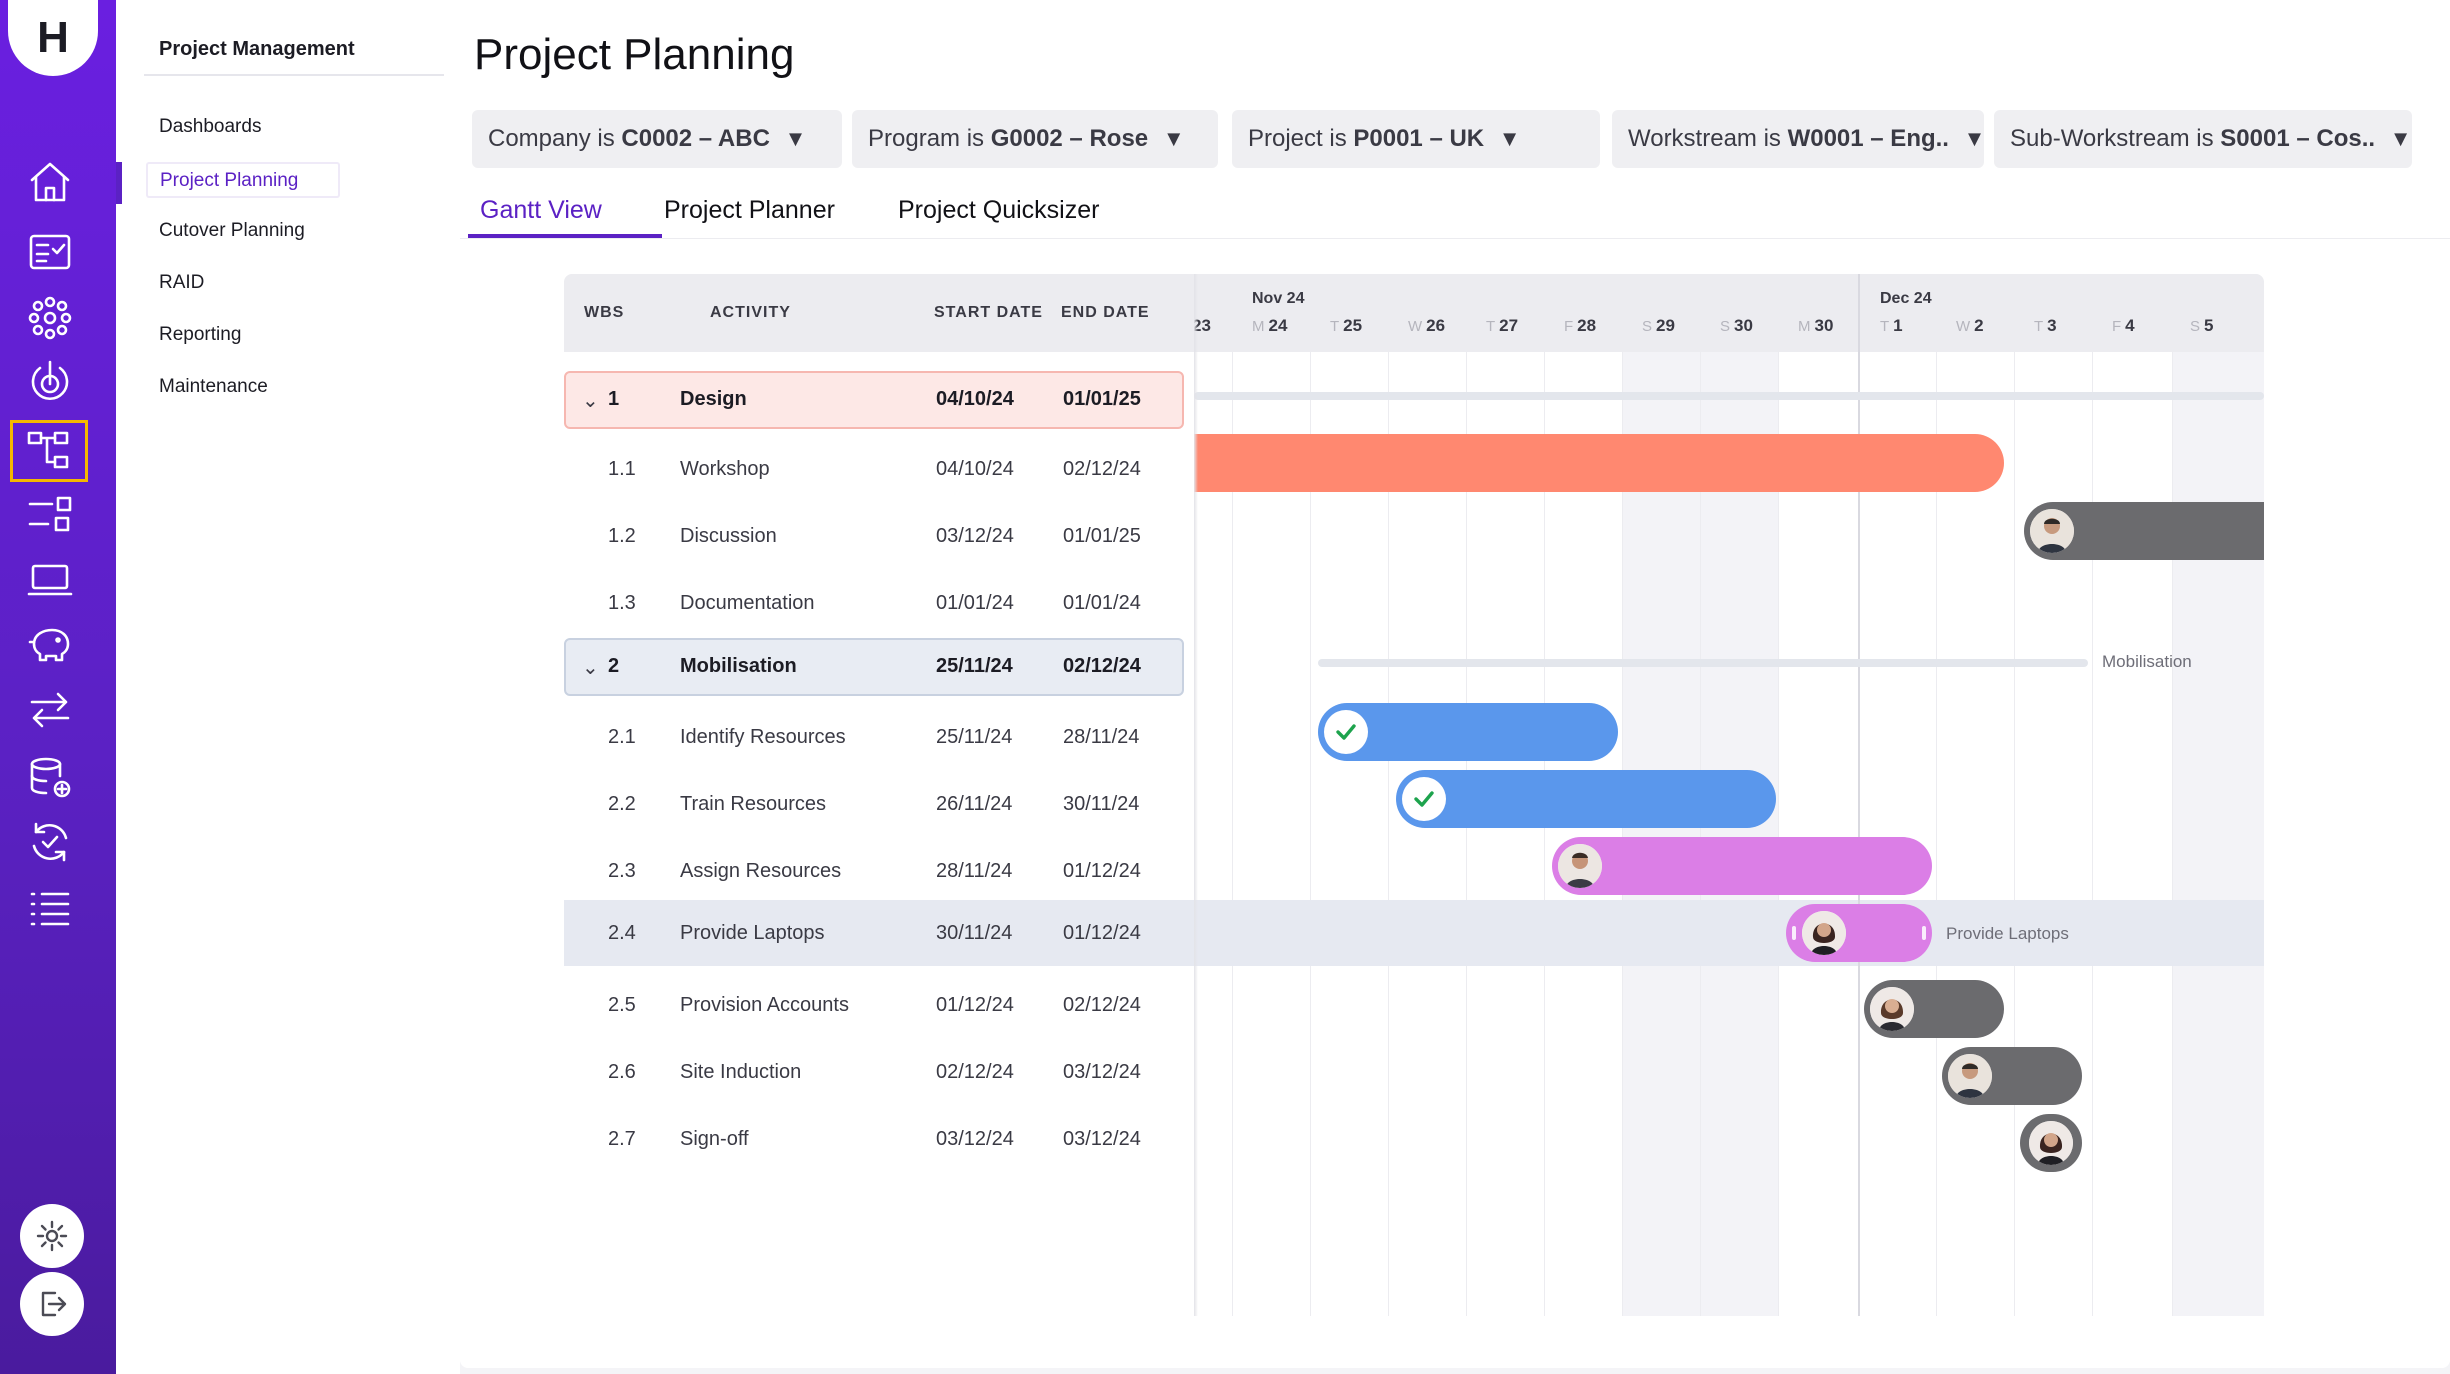  I want to click on wbs-cell: 2, so click(614, 666).